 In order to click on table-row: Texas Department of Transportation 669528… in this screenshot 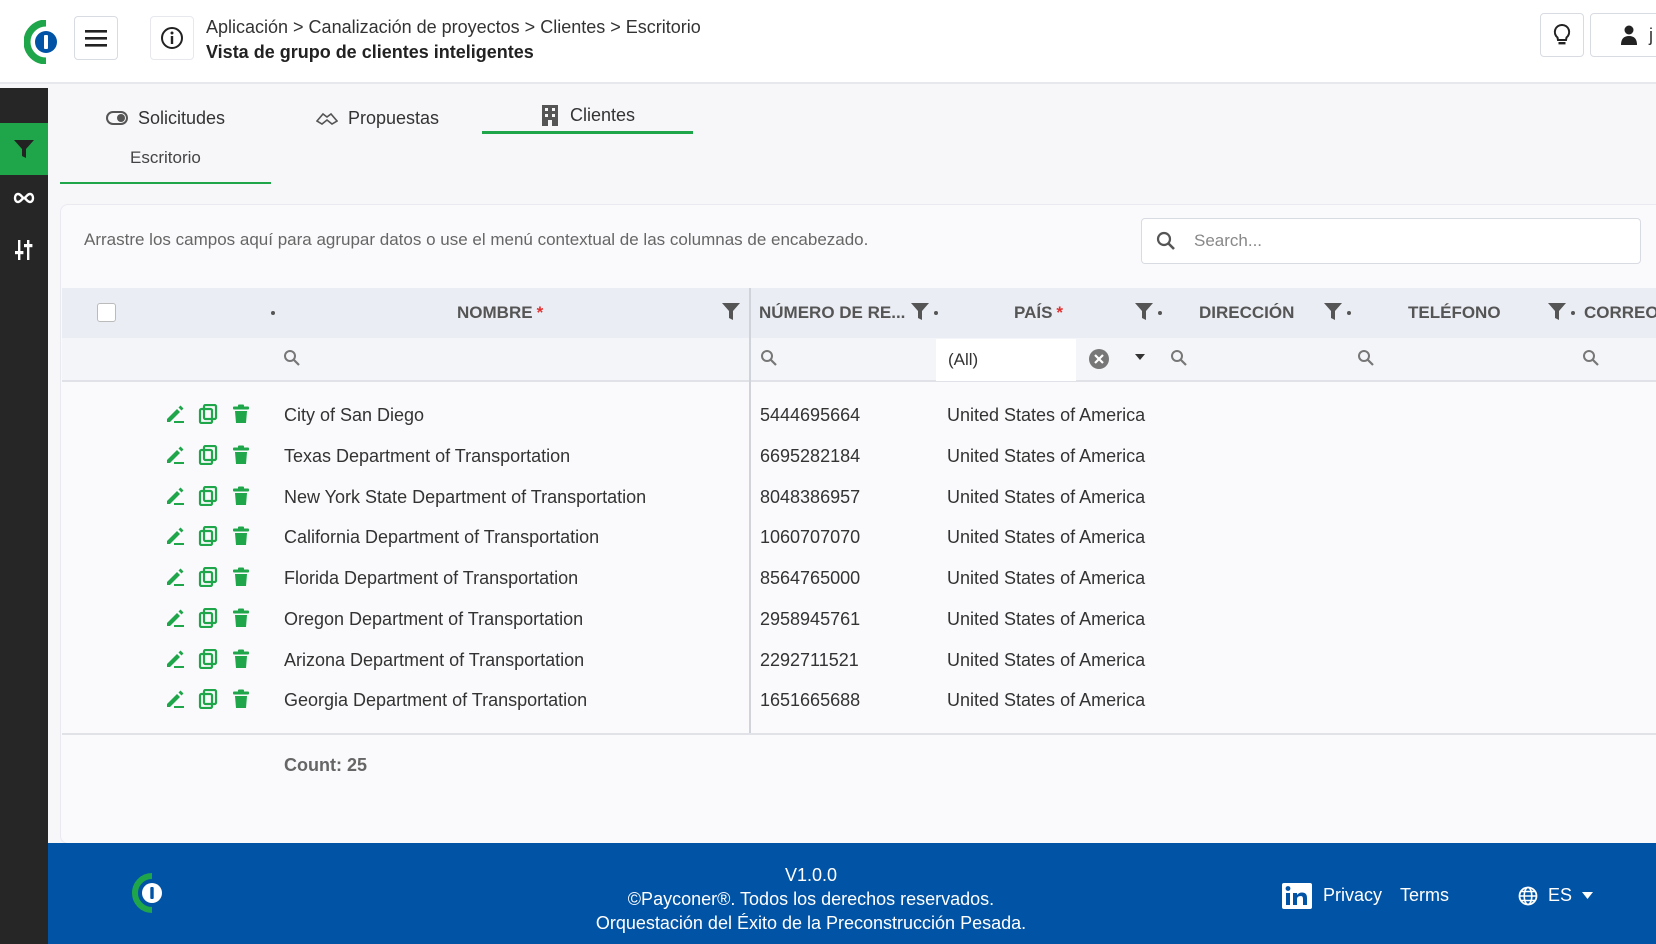, I will do `click(859, 456)`.